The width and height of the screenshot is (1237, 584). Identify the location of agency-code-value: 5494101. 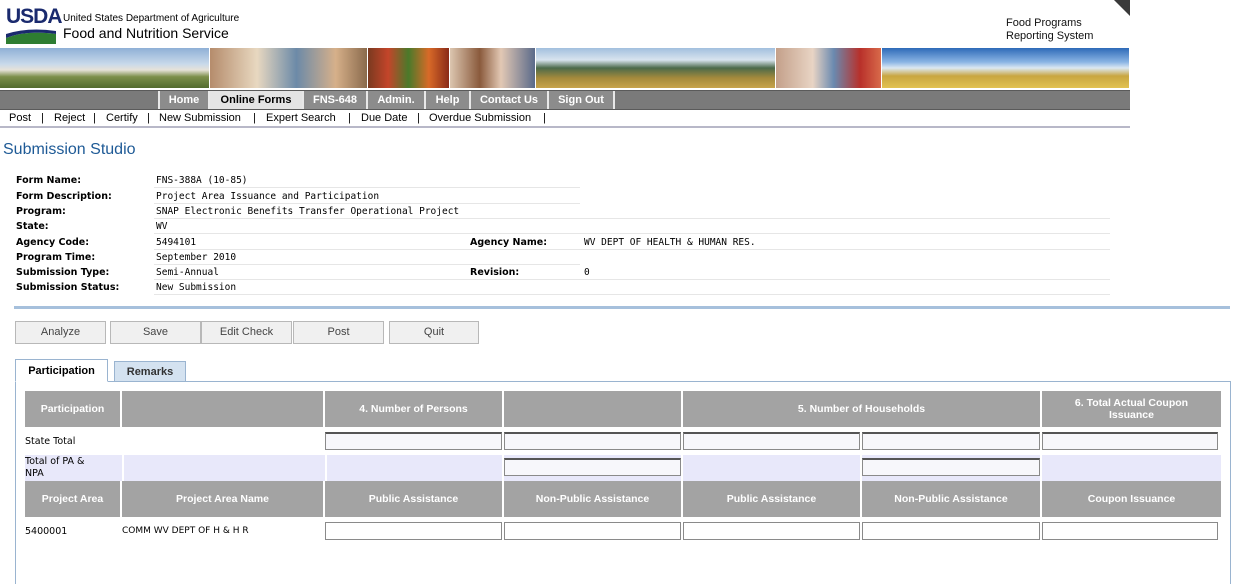
(176, 242).